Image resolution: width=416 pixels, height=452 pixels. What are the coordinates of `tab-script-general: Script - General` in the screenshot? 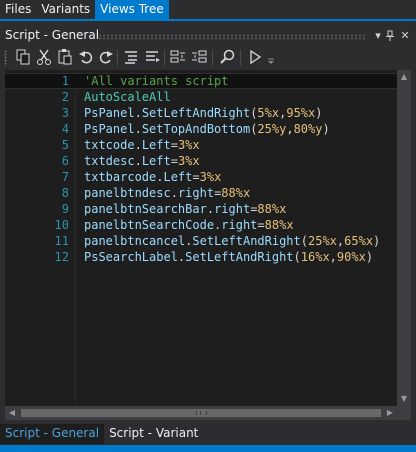 It's located at (52, 434).